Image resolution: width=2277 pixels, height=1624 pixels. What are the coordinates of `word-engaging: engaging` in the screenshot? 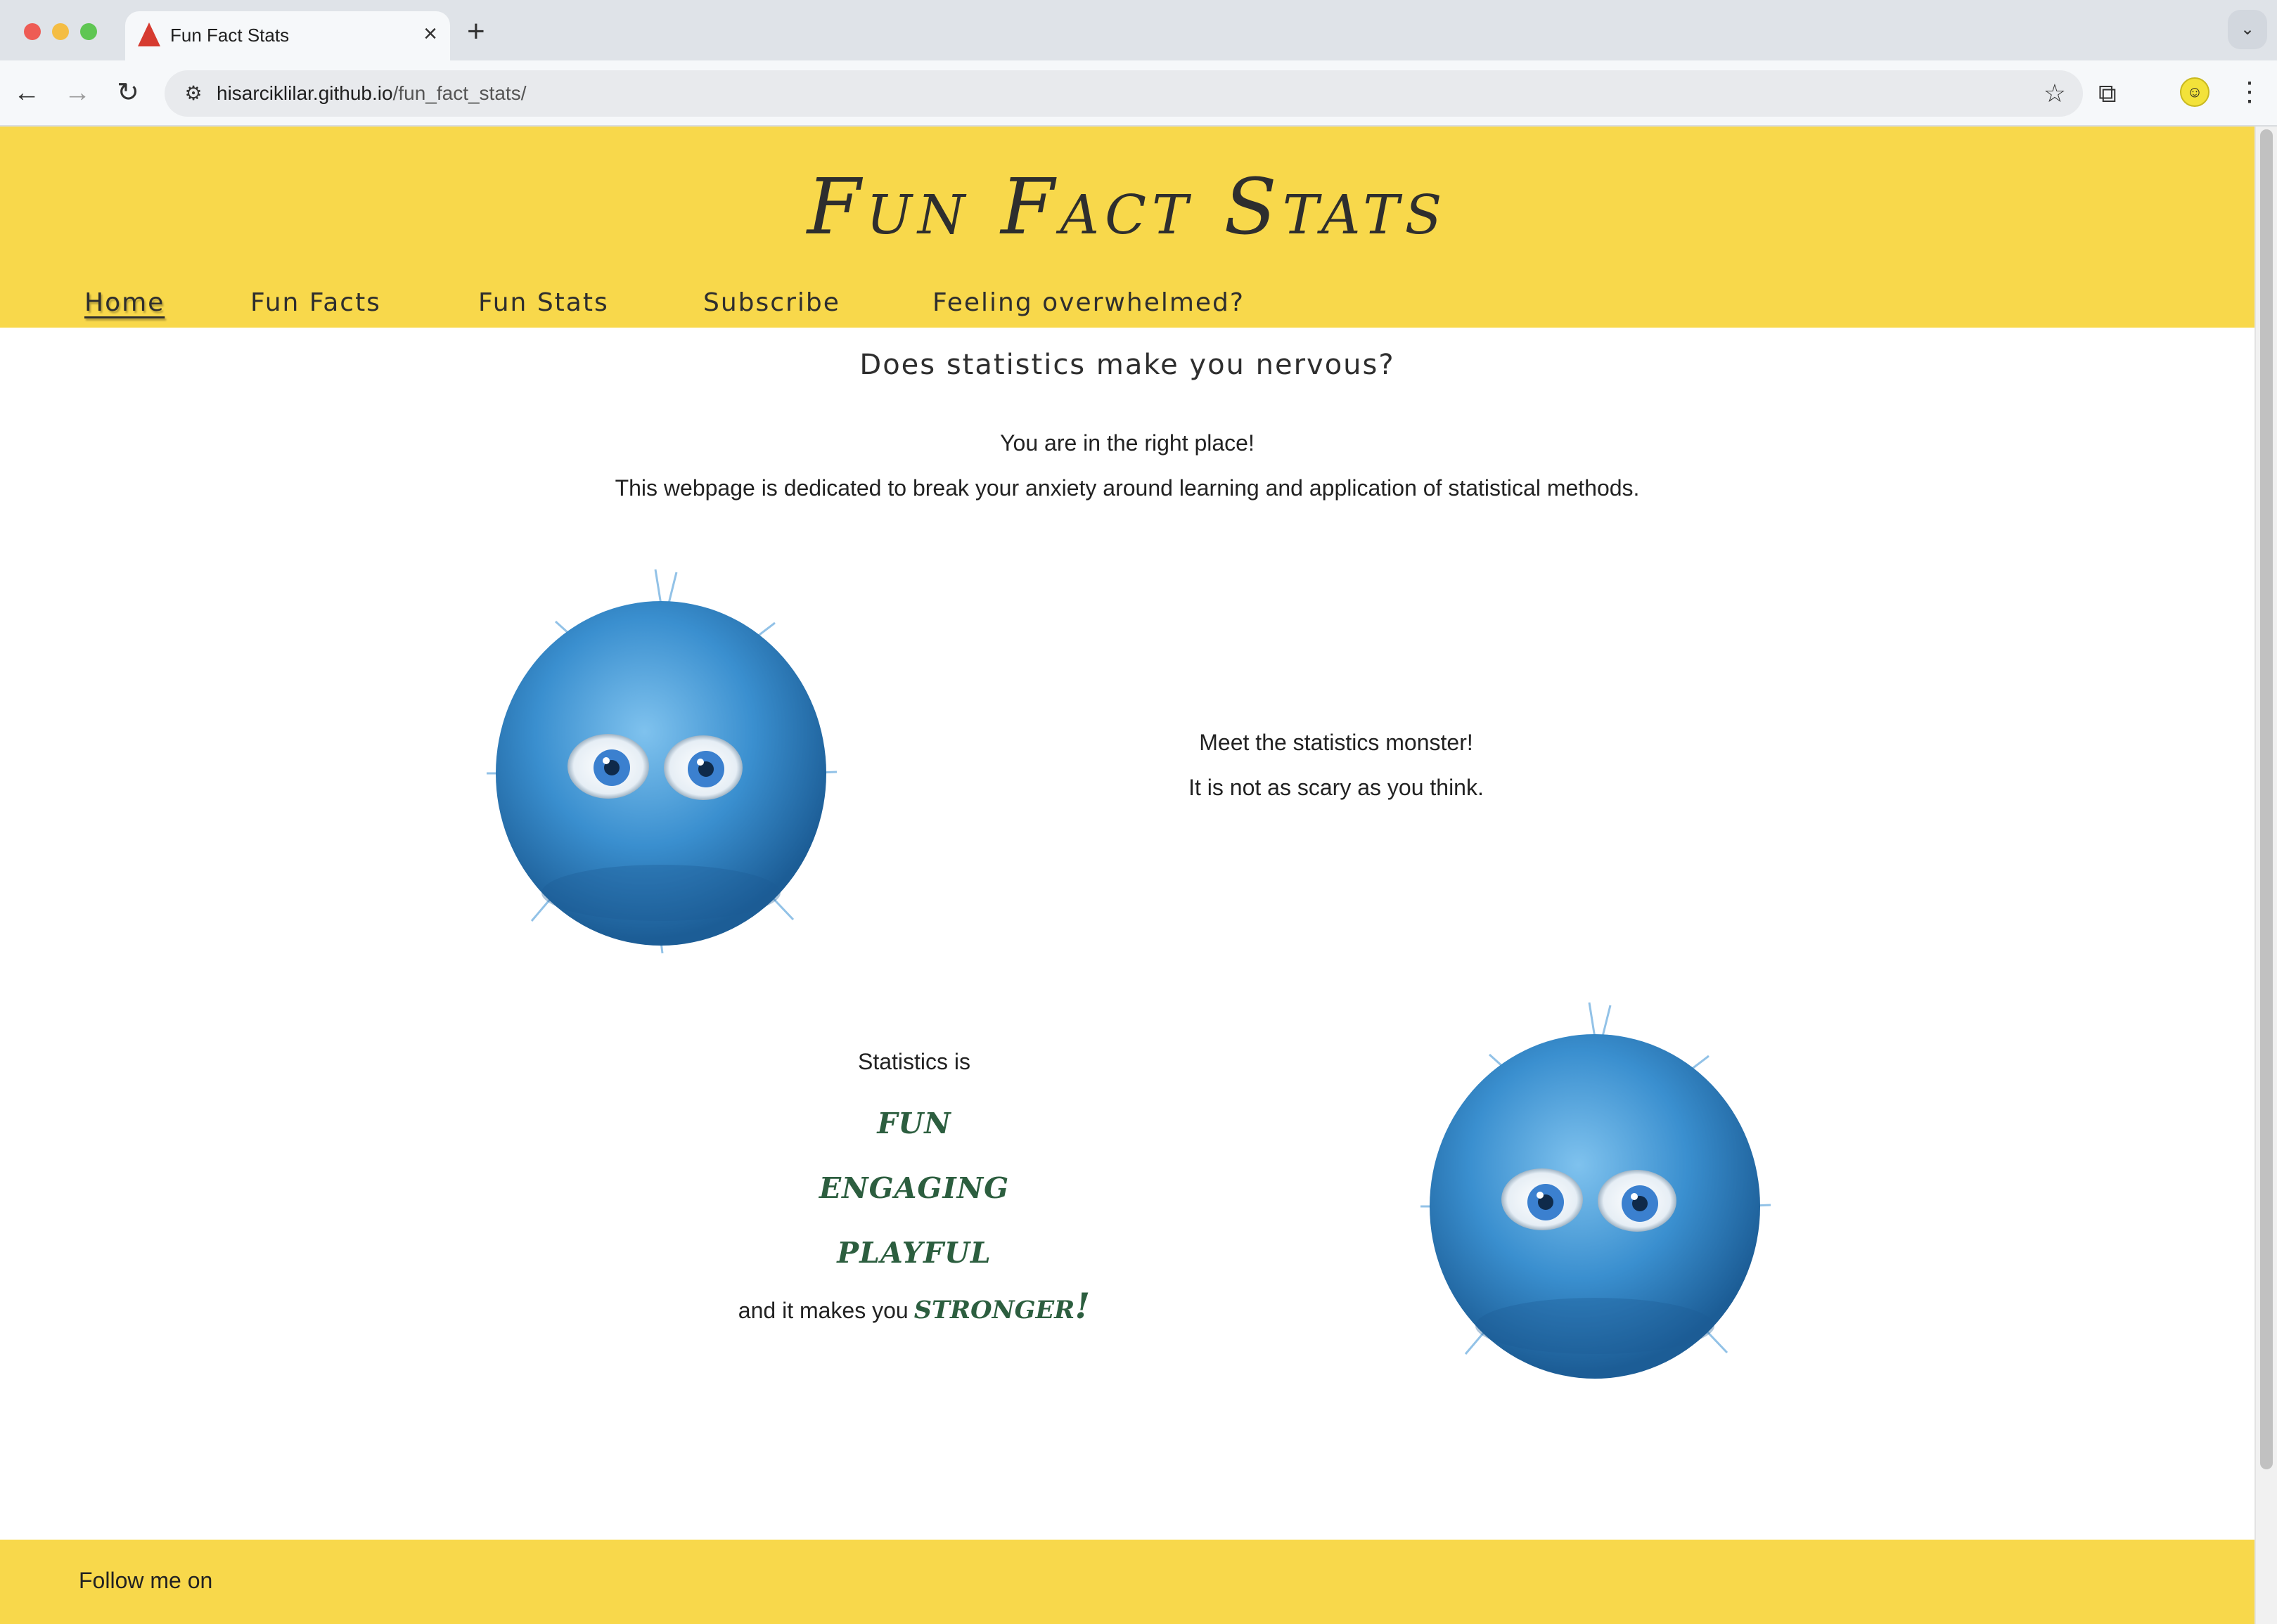 It's located at (914, 1184).